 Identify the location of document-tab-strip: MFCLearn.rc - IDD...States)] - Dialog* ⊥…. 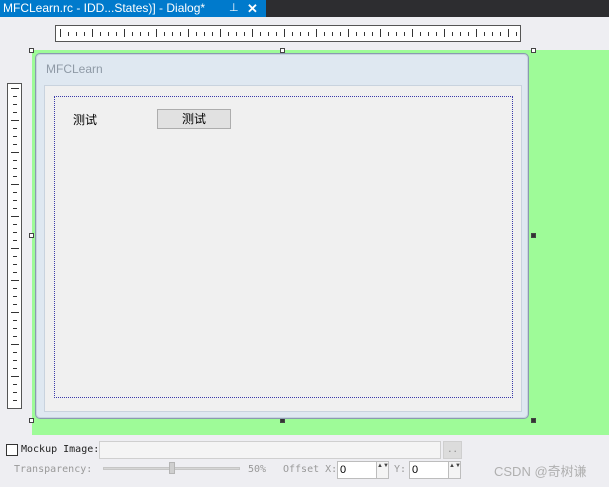
(304, 8).